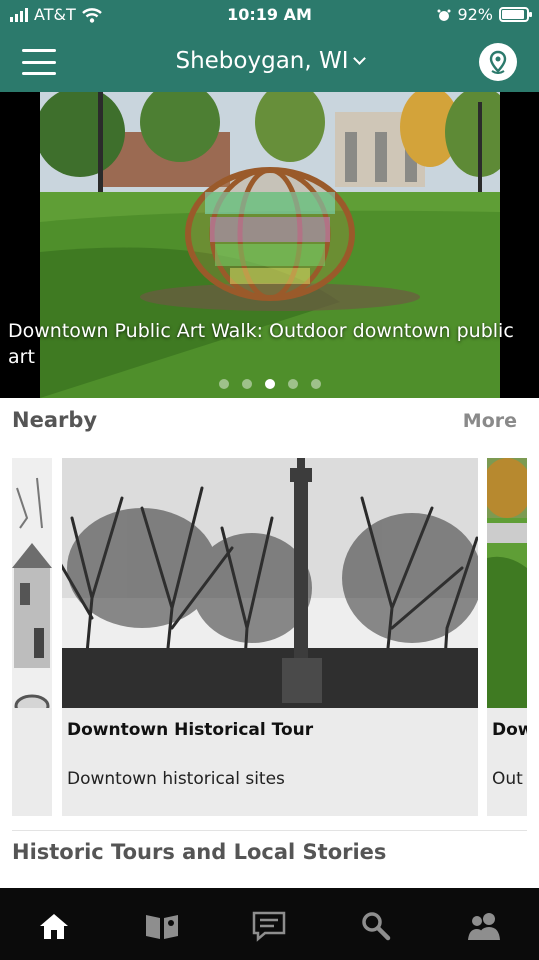 This screenshot has width=539, height=960. I want to click on tab-stories, so click(269, 926).